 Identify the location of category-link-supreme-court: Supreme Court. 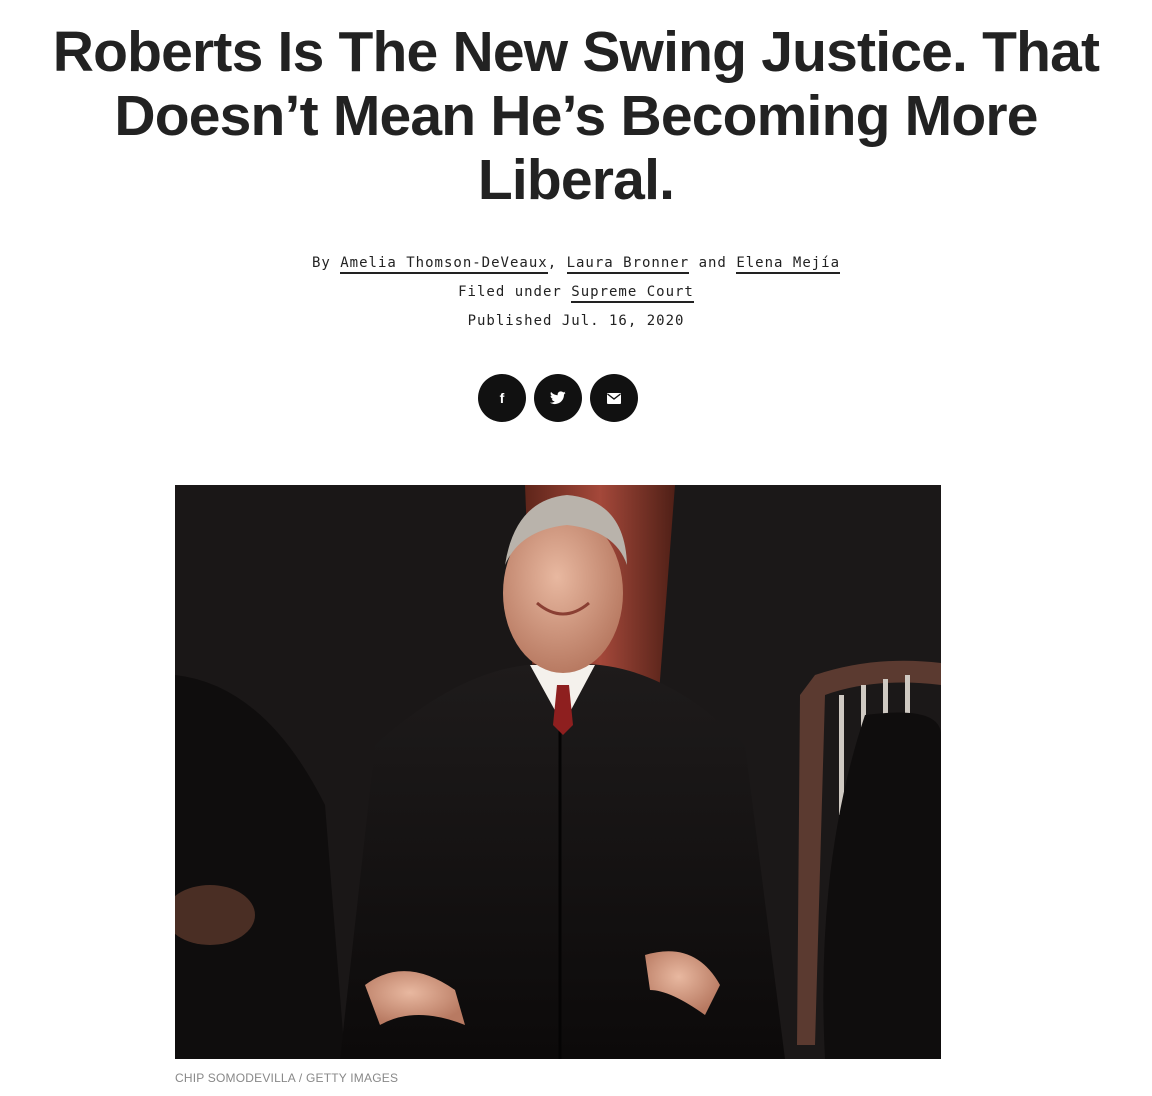
(632, 293).